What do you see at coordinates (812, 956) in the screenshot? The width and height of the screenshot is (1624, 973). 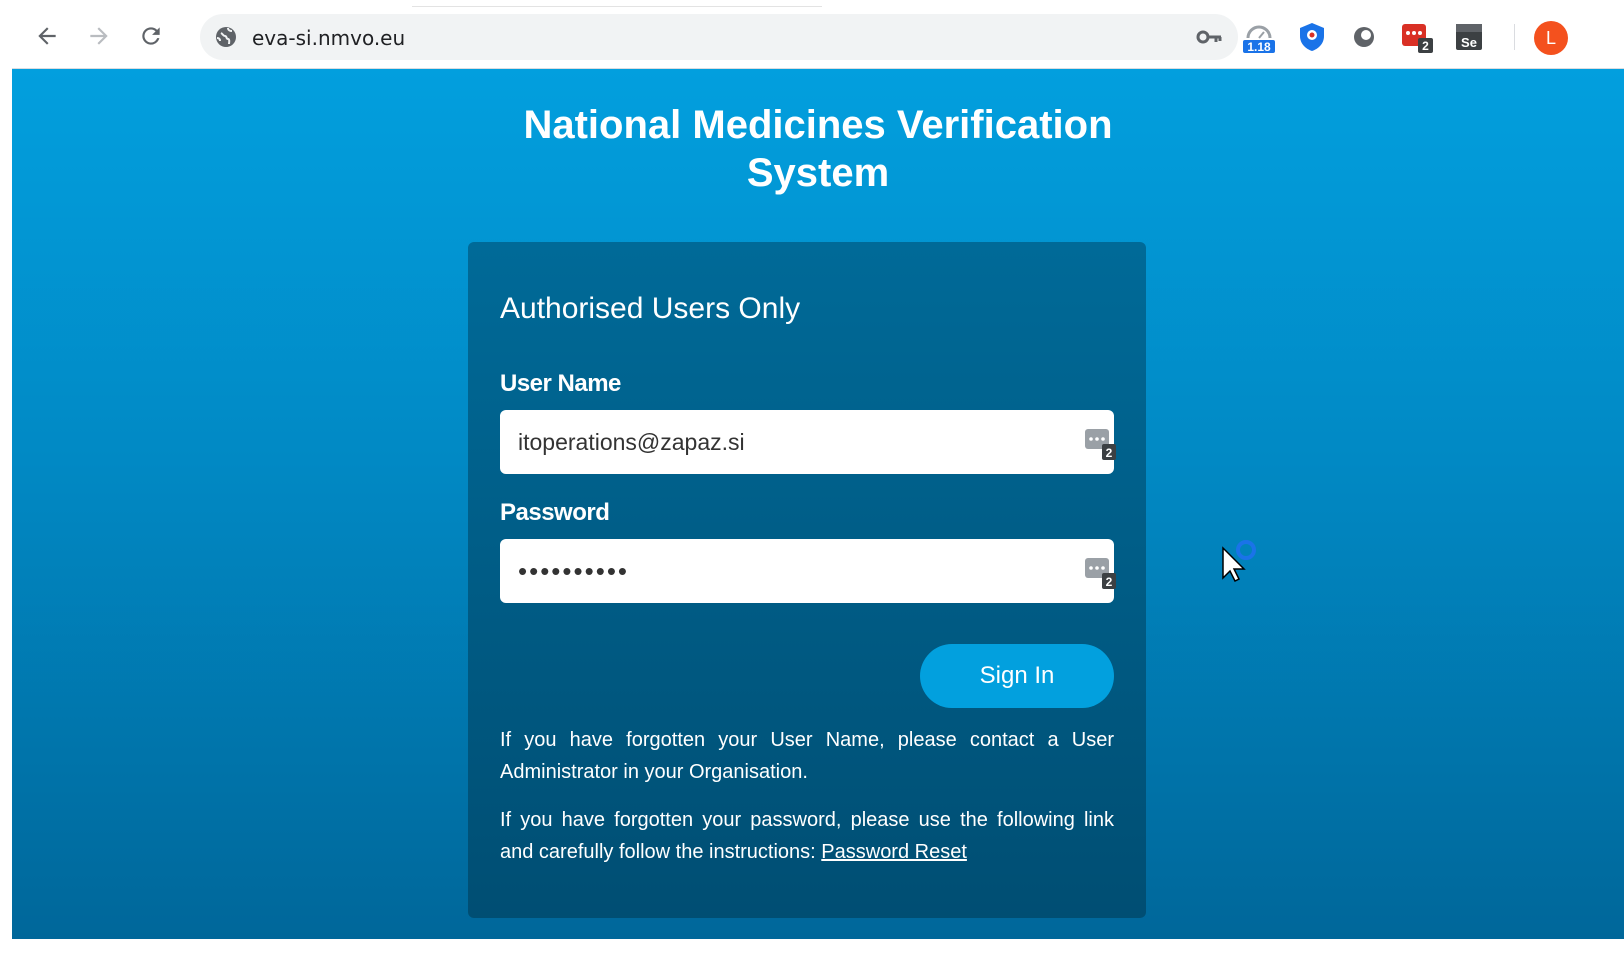 I see `page-footer-blank` at bounding box center [812, 956].